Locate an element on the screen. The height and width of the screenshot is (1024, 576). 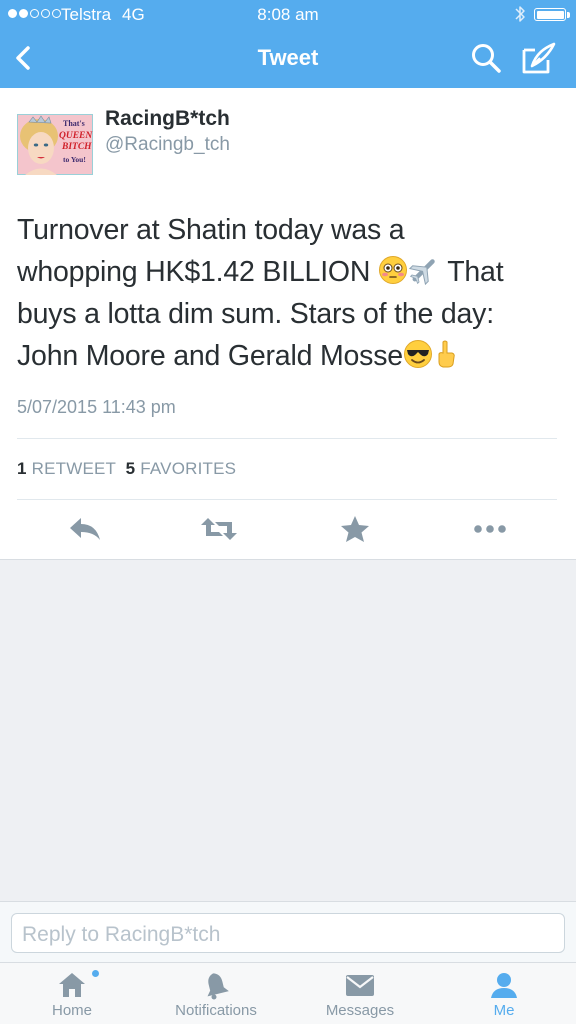
tab-label: Home is located at coordinates (71, 1010).